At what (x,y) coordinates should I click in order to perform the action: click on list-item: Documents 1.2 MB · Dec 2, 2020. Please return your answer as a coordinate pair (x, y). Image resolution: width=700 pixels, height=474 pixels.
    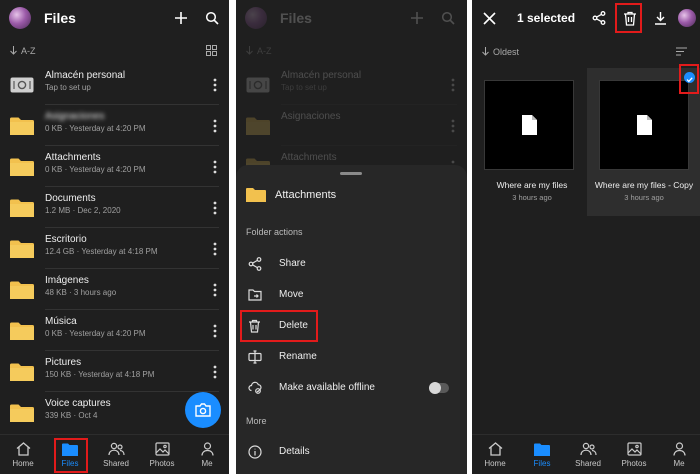
    Looking at the image, I should click on (114, 207).